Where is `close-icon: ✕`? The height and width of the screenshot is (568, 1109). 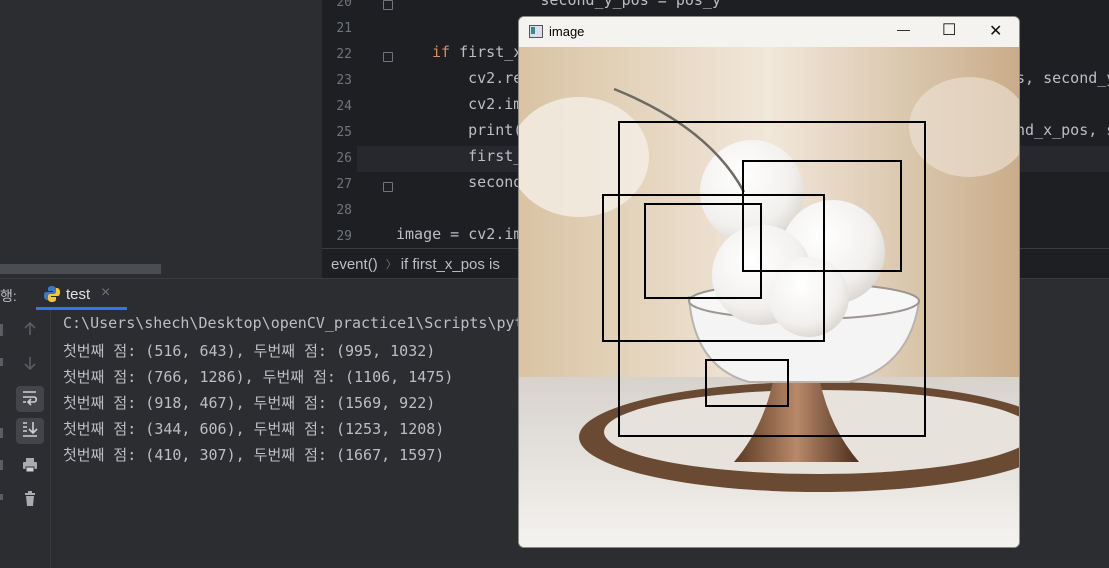
close-icon: ✕ is located at coordinates (995, 31).